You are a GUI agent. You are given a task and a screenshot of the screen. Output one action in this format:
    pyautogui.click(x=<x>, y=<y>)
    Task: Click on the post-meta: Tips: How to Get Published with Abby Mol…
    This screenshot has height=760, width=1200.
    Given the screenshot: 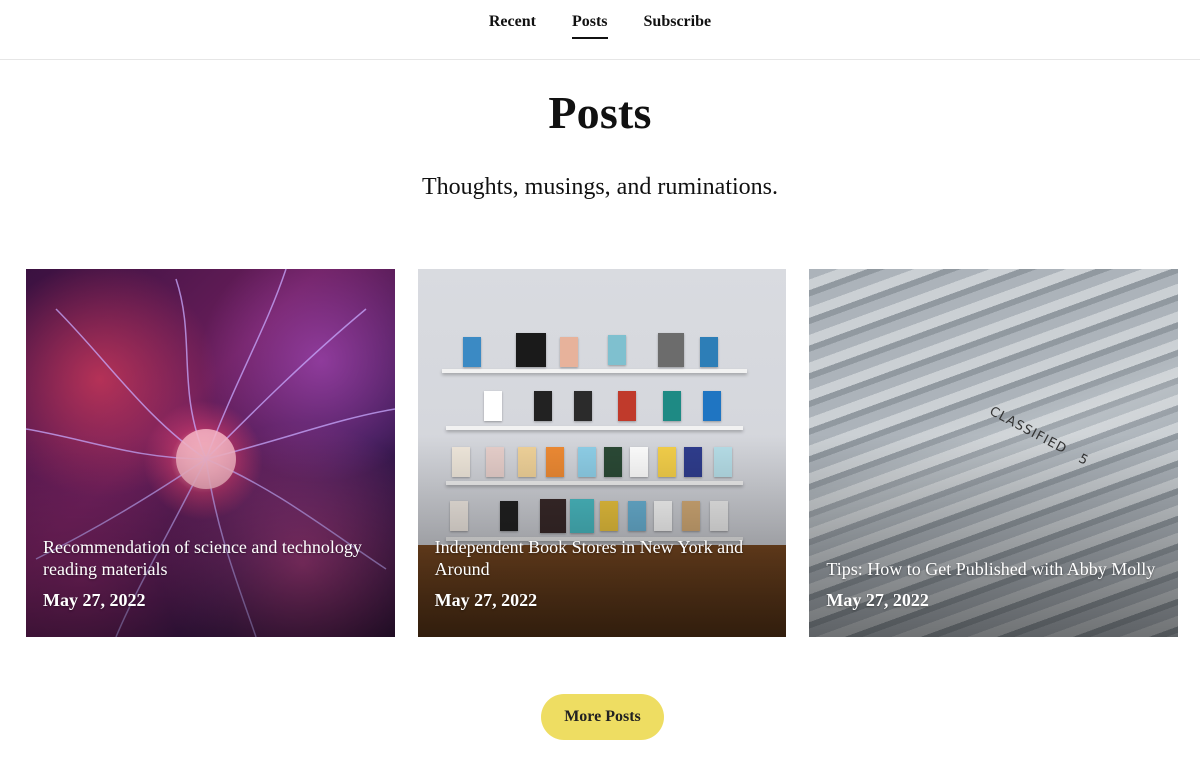 What is the action you would take?
    pyautogui.click(x=993, y=584)
    